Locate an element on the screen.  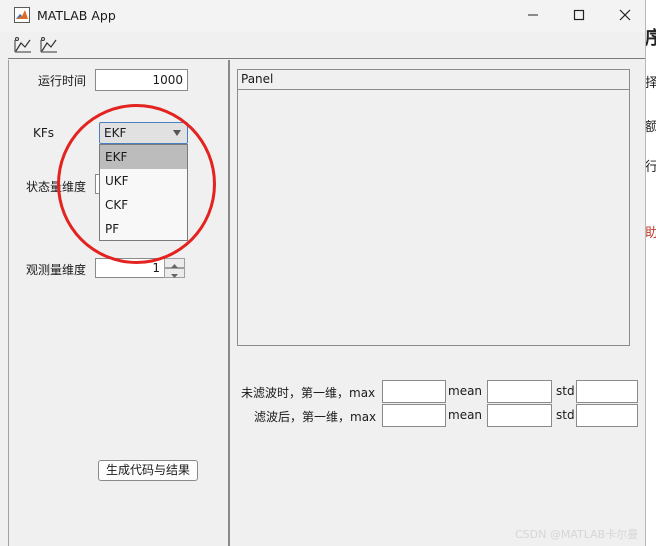
toolbar is located at coordinates (326, 45).